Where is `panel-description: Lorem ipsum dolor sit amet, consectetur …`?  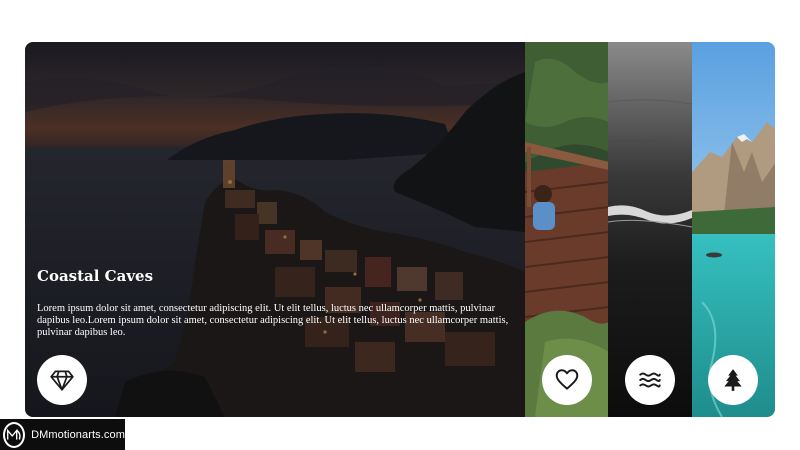 panel-description: Lorem ipsum dolor sit amet, consectetur … is located at coordinates (273, 321).